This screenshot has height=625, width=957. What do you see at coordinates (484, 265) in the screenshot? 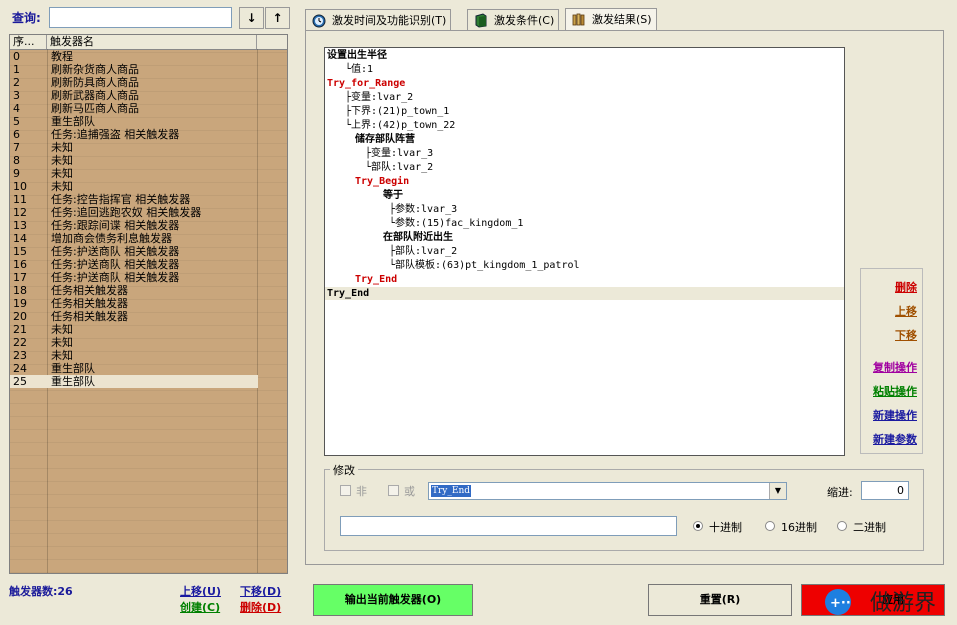
I see `tree-node: └部队模板:(63)pt_kingdom_1_patrol` at bounding box center [484, 265].